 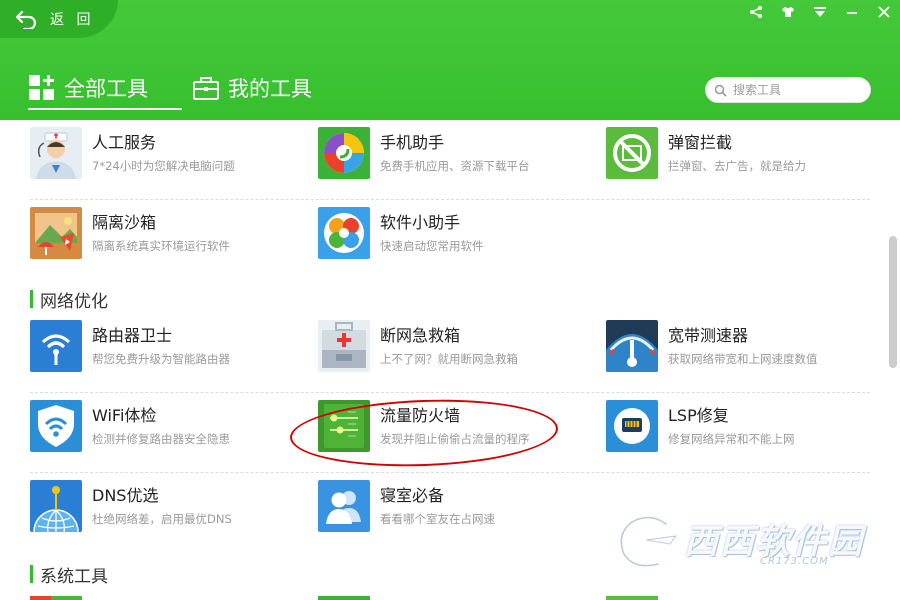 I want to click on tool-row: DNS优选 杜绝网络差，启用最优DNS 寝室必备 看看哪个室友在占网速, so click(x=450, y=513).